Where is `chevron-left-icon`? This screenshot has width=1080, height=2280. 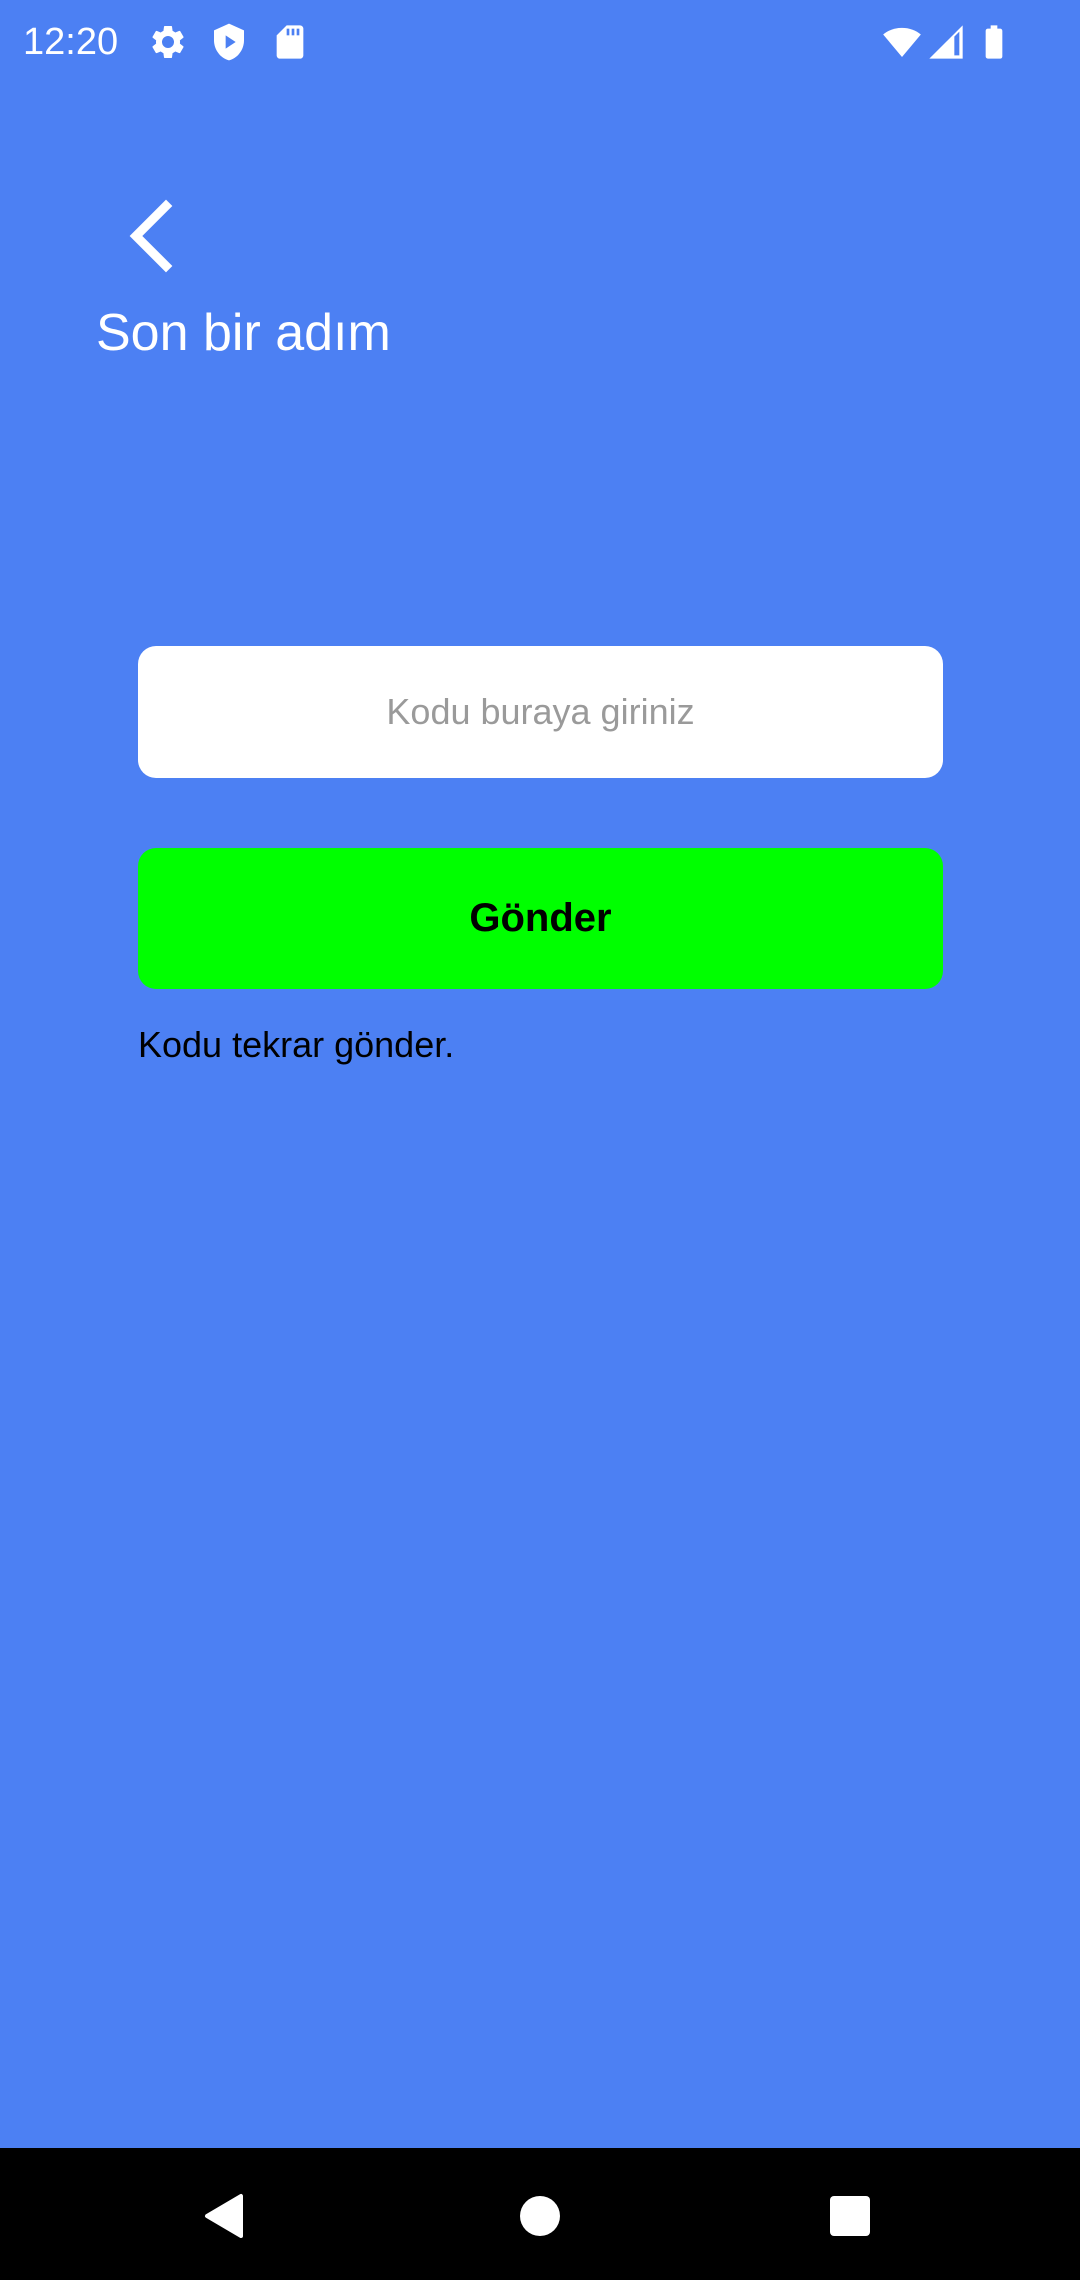 chevron-left-icon is located at coordinates (151, 236).